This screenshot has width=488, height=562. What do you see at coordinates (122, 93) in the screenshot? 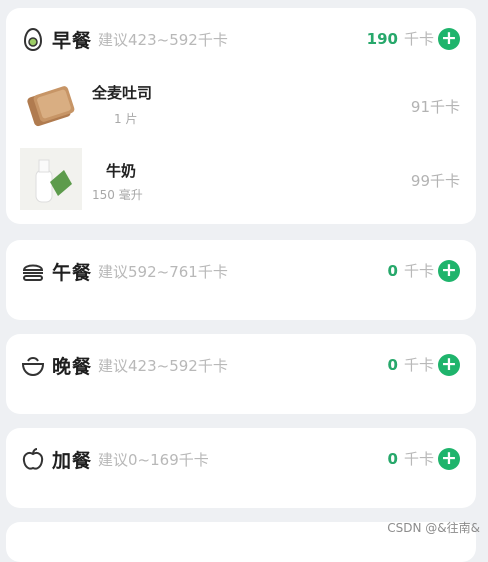
I see `food-name: 全麦吐司` at bounding box center [122, 93].